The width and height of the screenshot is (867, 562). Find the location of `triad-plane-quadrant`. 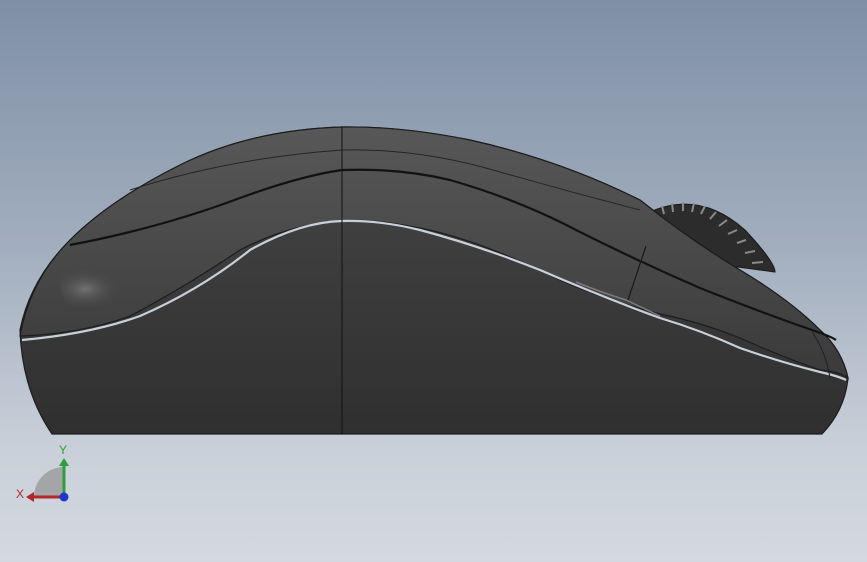

triad-plane-quadrant is located at coordinates (49, 482).